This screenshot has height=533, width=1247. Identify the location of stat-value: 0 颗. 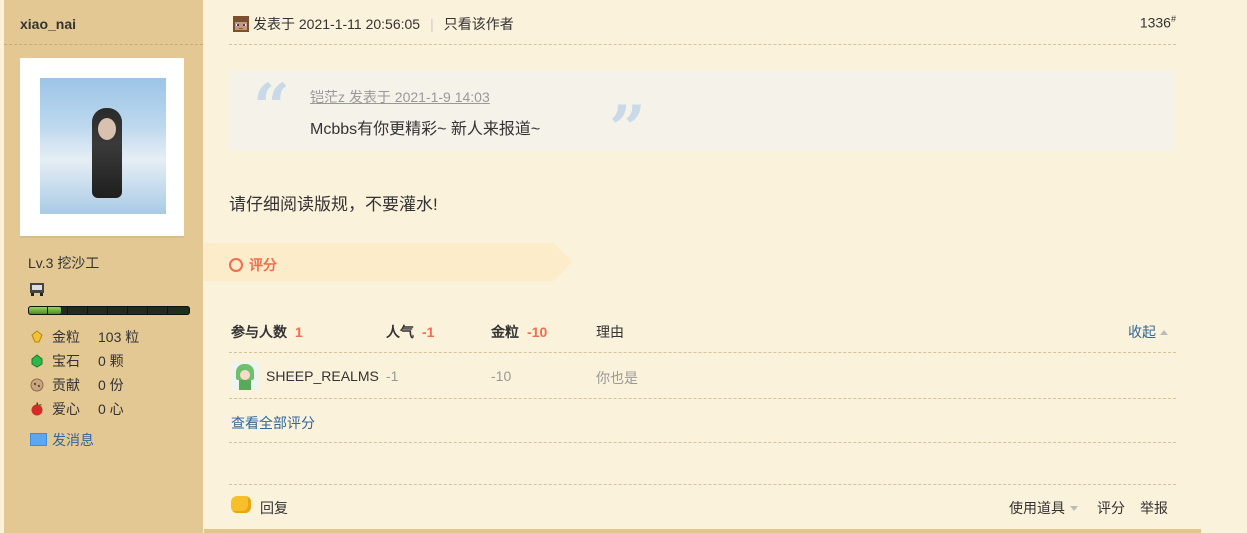
(111, 361).